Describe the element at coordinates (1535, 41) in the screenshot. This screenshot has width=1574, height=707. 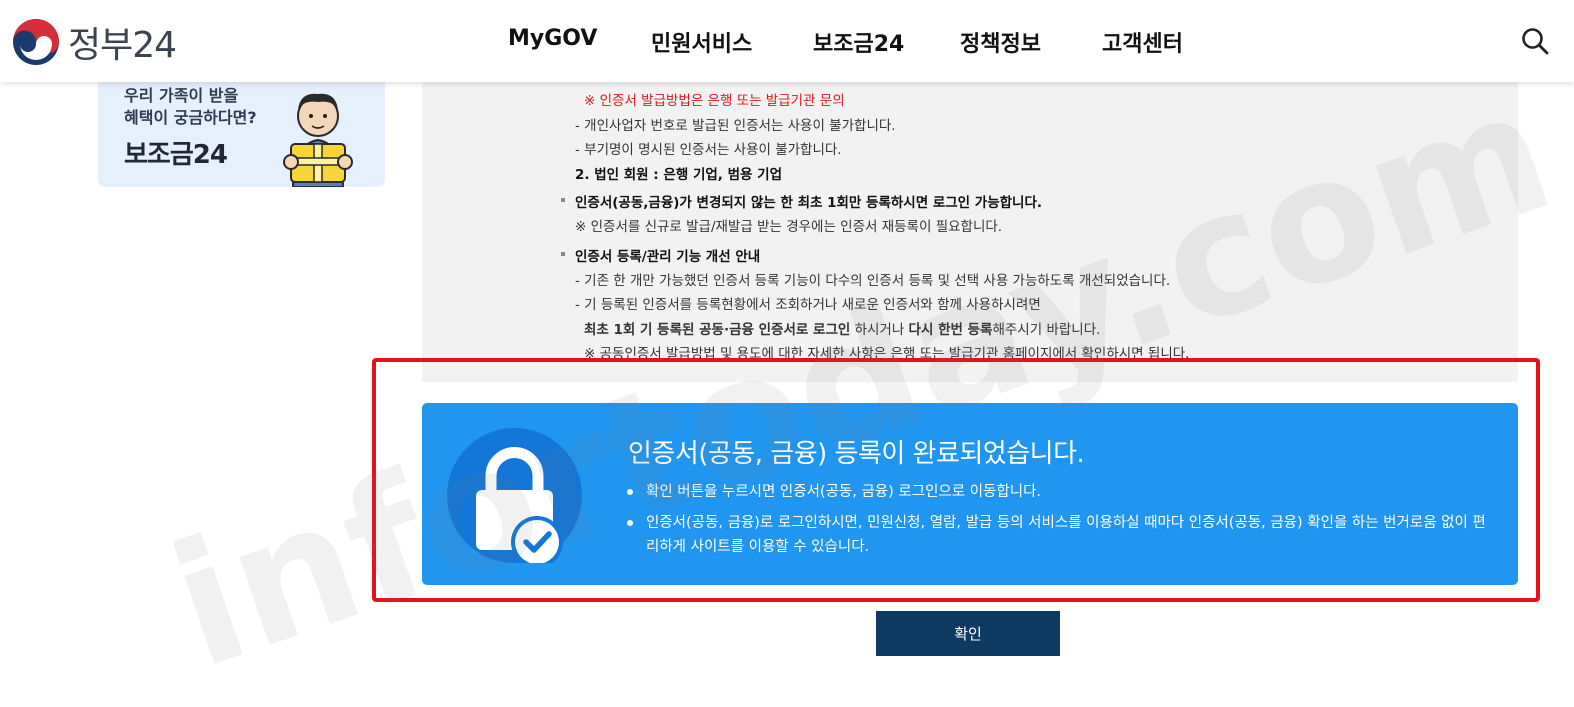
I see `search-icon` at that location.